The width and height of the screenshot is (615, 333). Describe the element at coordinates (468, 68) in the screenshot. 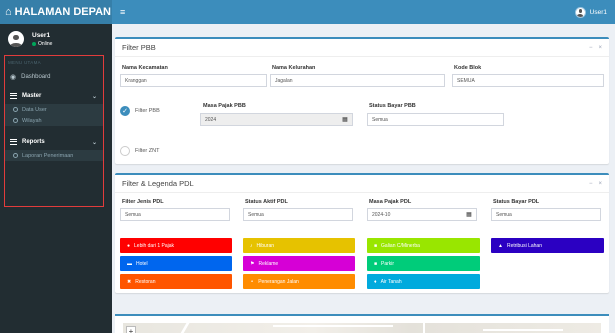

I see `kode-blok-label: Kode Blok` at that location.